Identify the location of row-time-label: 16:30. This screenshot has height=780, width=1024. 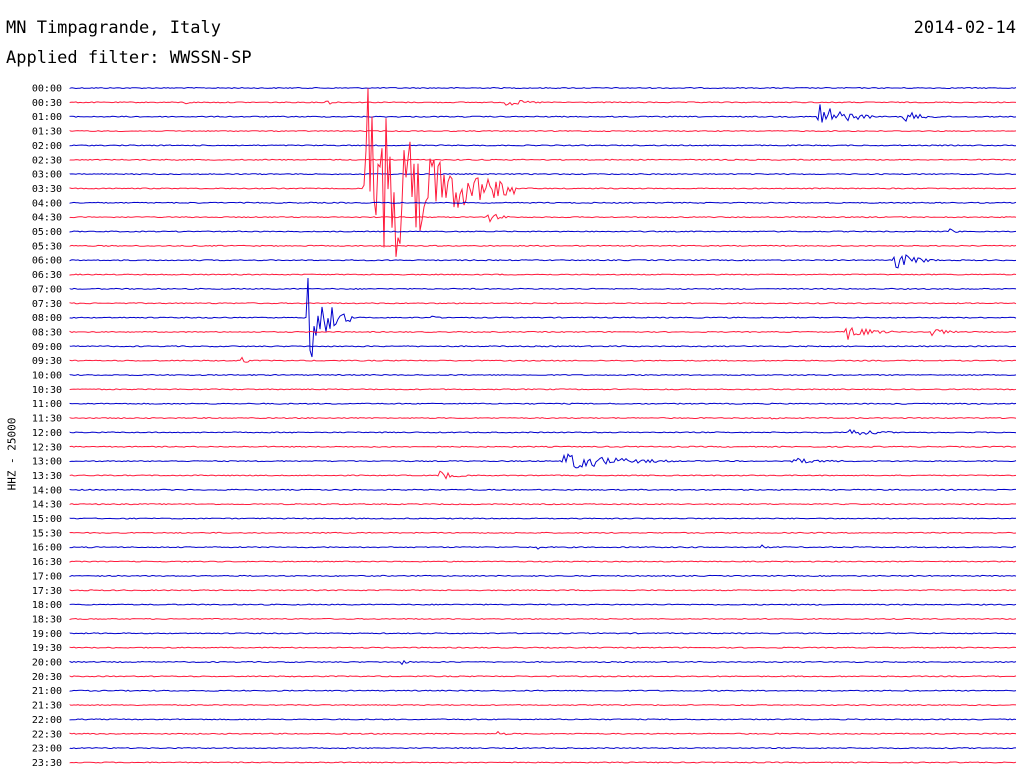
(47, 562).